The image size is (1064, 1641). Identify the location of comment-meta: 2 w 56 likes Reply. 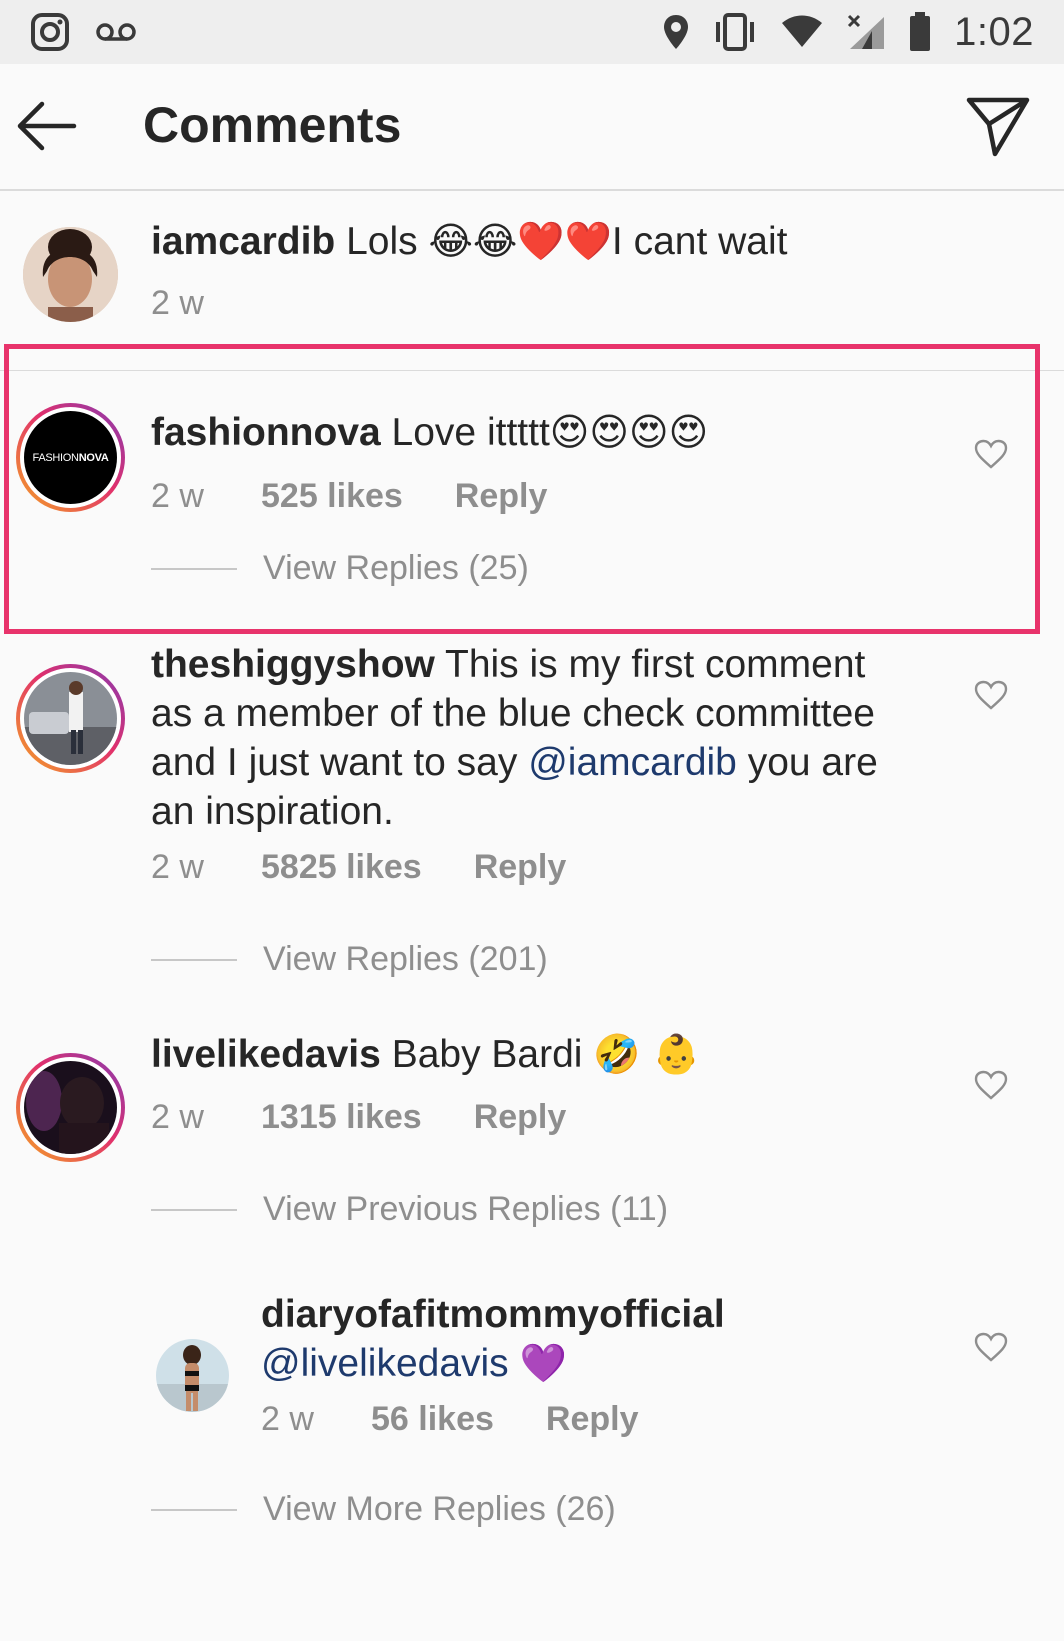
(449, 1419).